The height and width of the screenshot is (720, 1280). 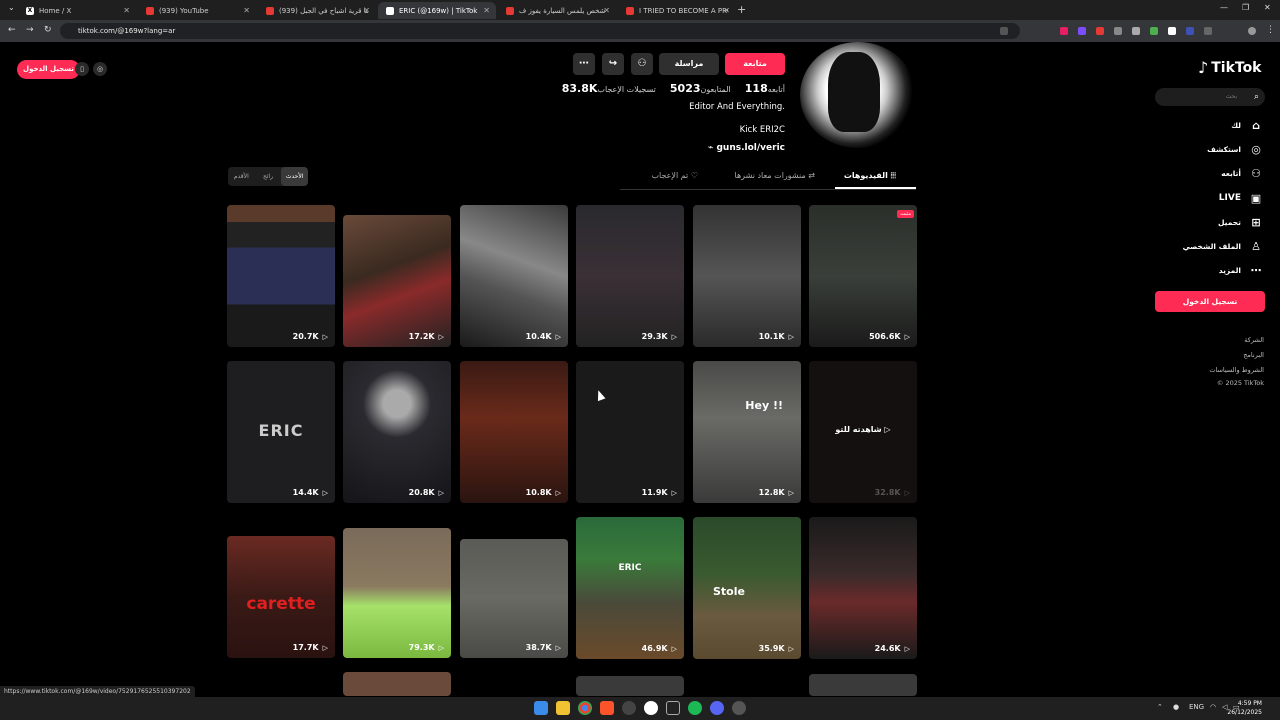 I want to click on footer-link-company: الشركة, so click(x=1254, y=340).